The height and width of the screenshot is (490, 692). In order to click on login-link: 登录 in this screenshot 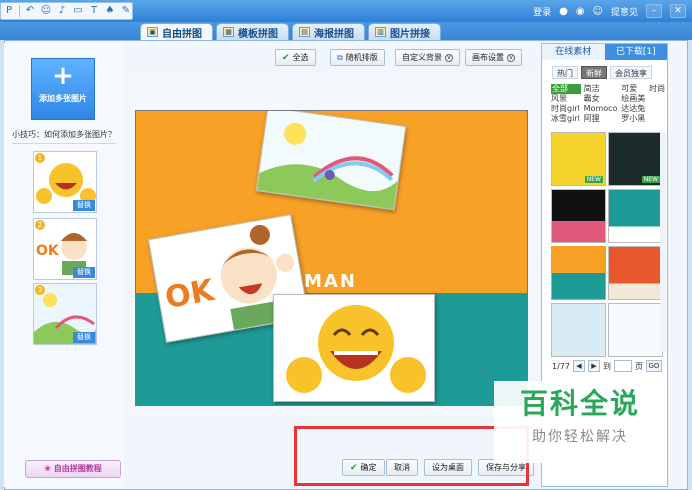, I will do `click(542, 11)`.